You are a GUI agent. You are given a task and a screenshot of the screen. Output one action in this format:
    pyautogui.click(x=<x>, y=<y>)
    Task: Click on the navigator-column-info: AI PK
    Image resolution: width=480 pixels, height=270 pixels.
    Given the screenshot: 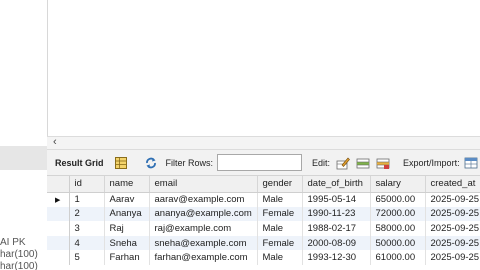 What is the action you would take?
    pyautogui.click(x=13, y=242)
    